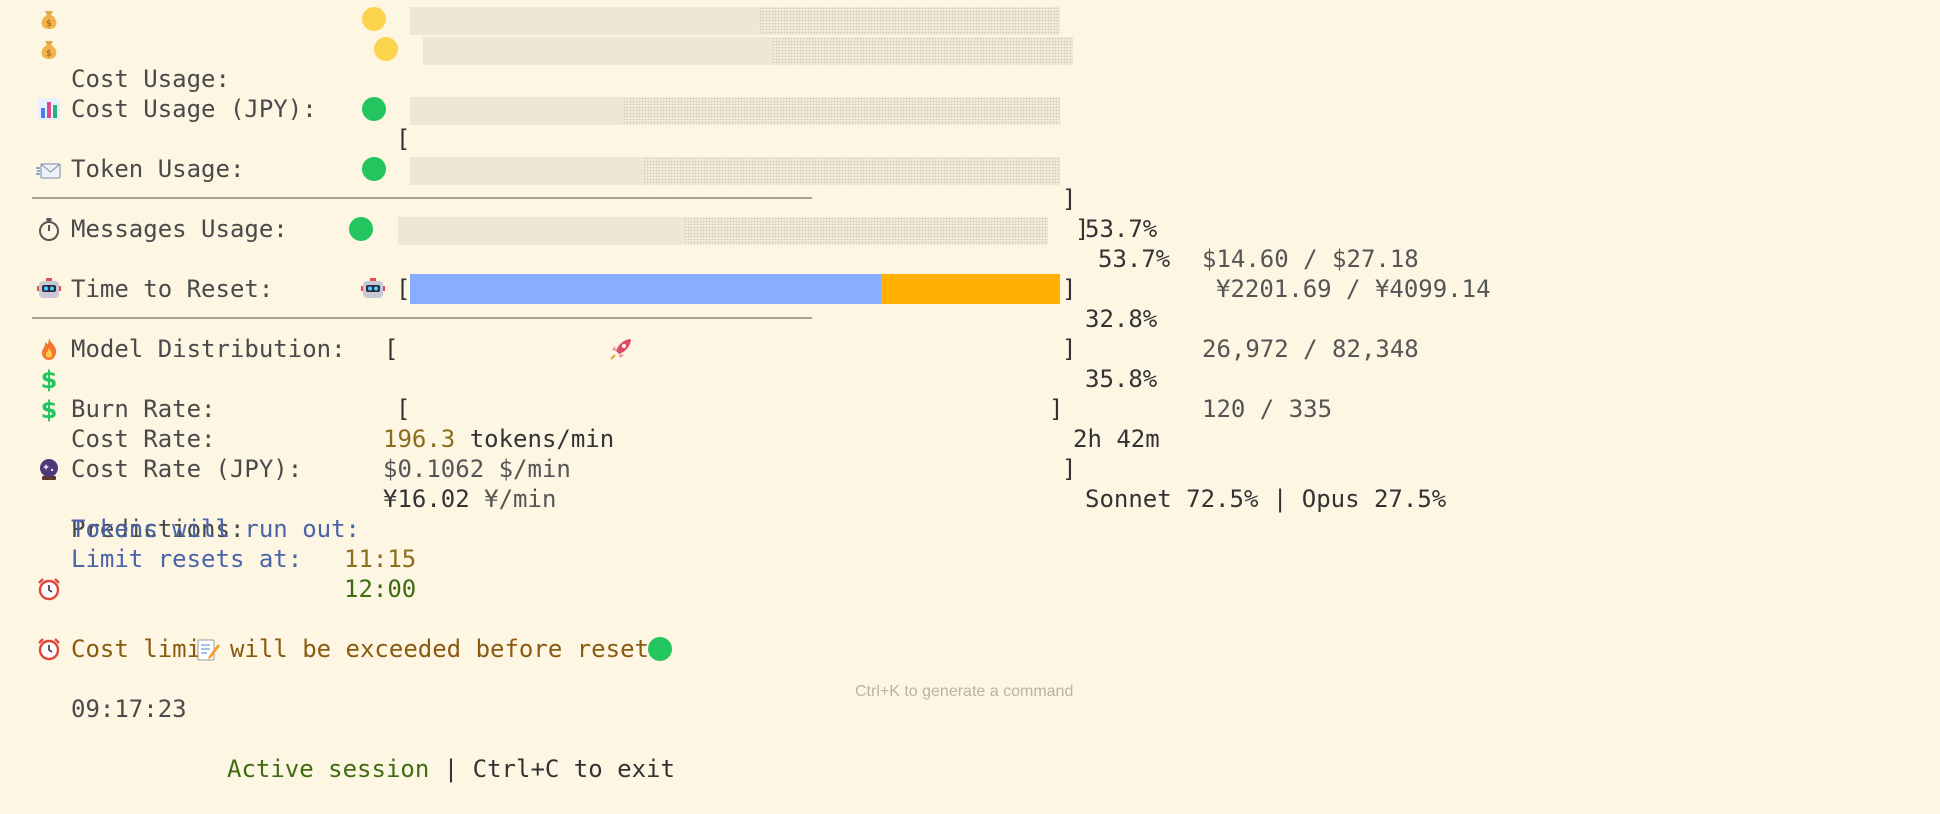 The image size is (1940, 814). What do you see at coordinates (598, 51) in the screenshot?
I see `cost-usage-jpy-progress-fill` at bounding box center [598, 51].